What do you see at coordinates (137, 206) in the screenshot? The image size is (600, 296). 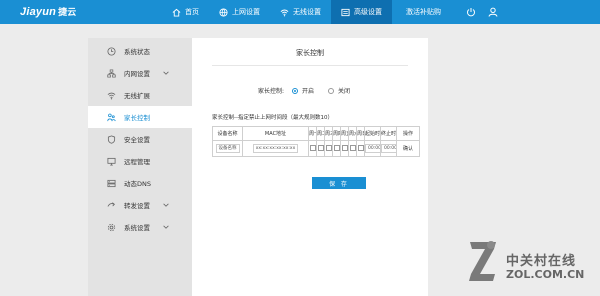 I see `sidebar-item-label: 转发设置` at bounding box center [137, 206].